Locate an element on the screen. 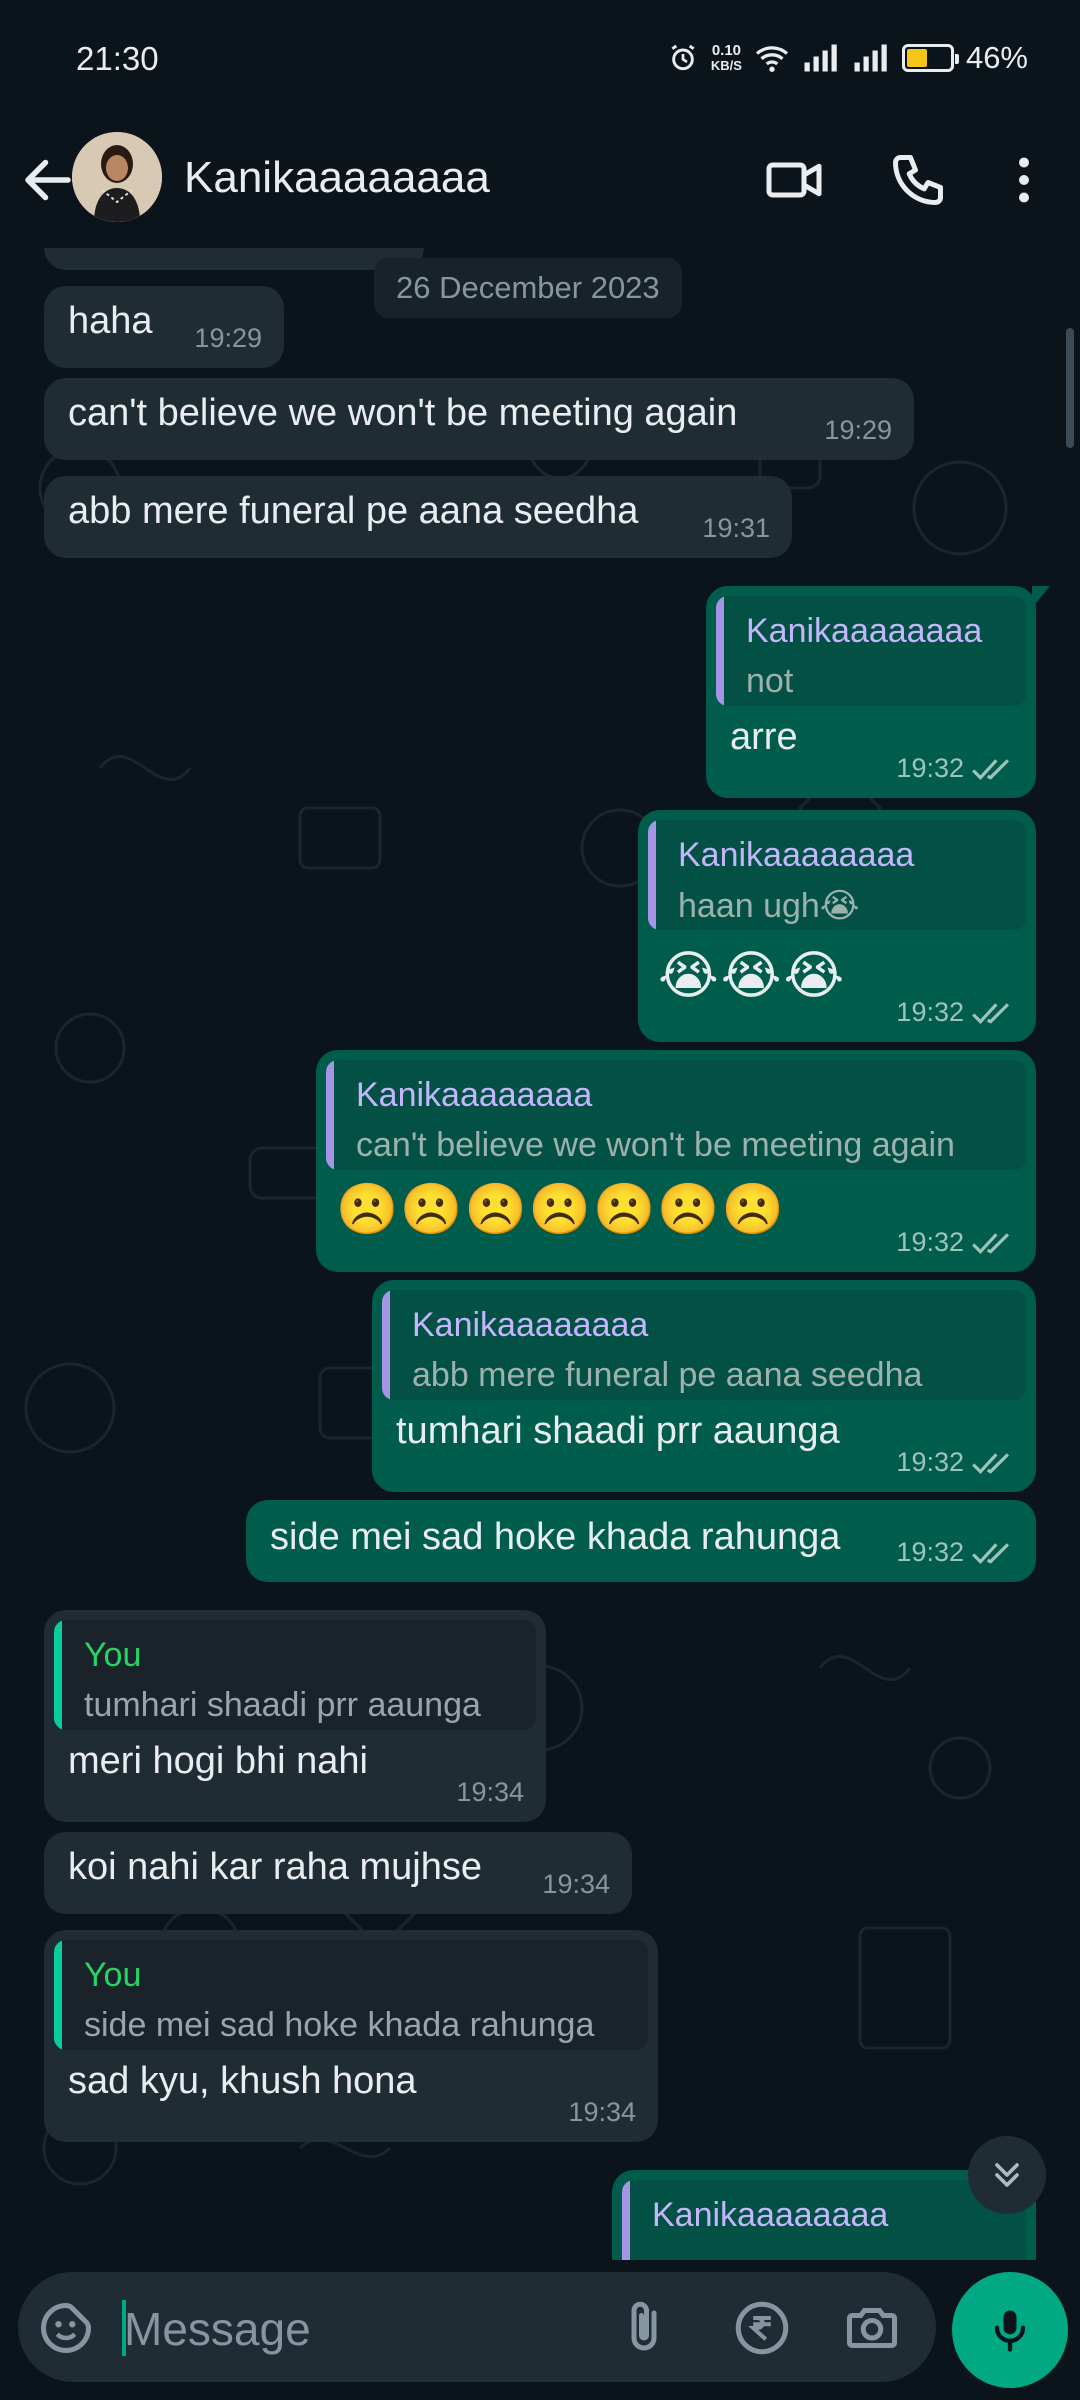  sticker-icon is located at coordinates (66, 2328).